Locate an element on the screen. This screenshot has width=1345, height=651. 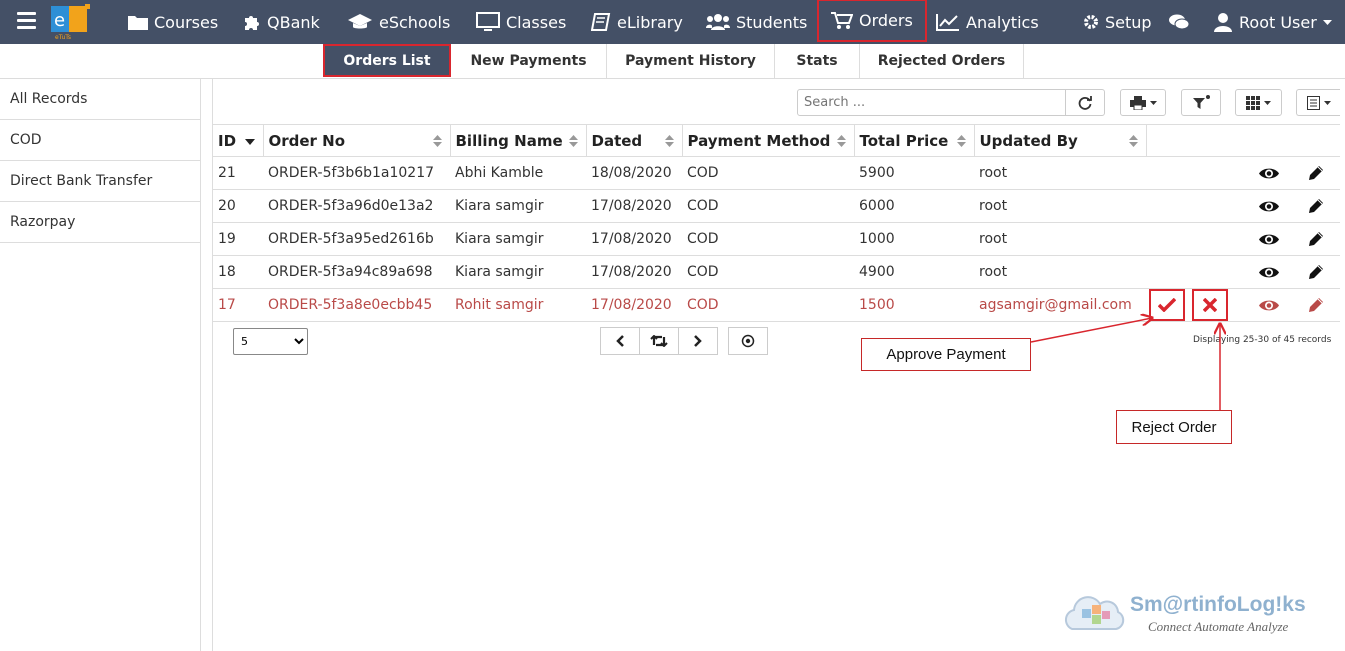
next-page-button is located at coordinates (698, 341).